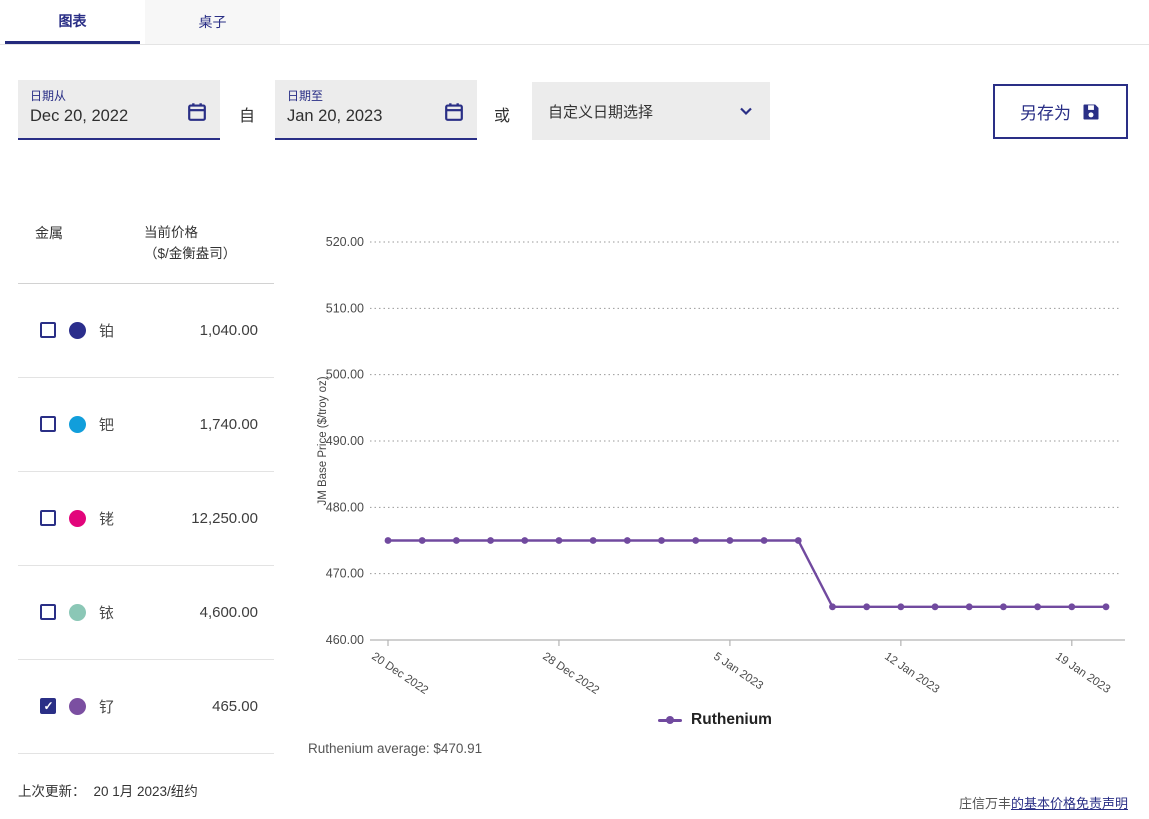  I want to click on ruthenium-legend-label: Ruthenium, so click(731, 719).